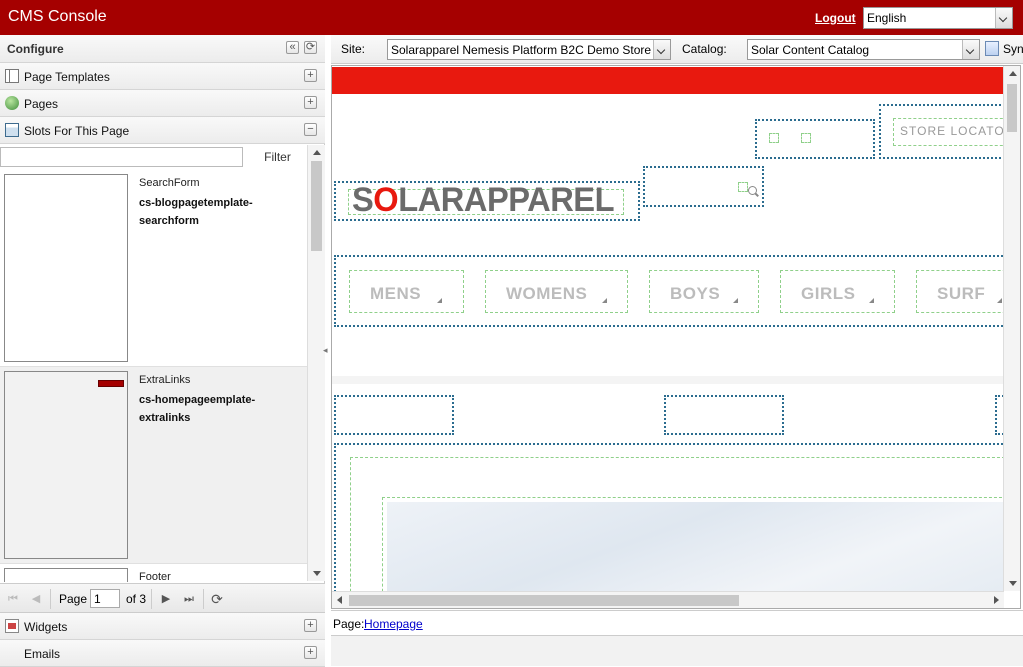  What do you see at coordinates (349, 624) in the screenshot?
I see `page-label: Page:` at bounding box center [349, 624].